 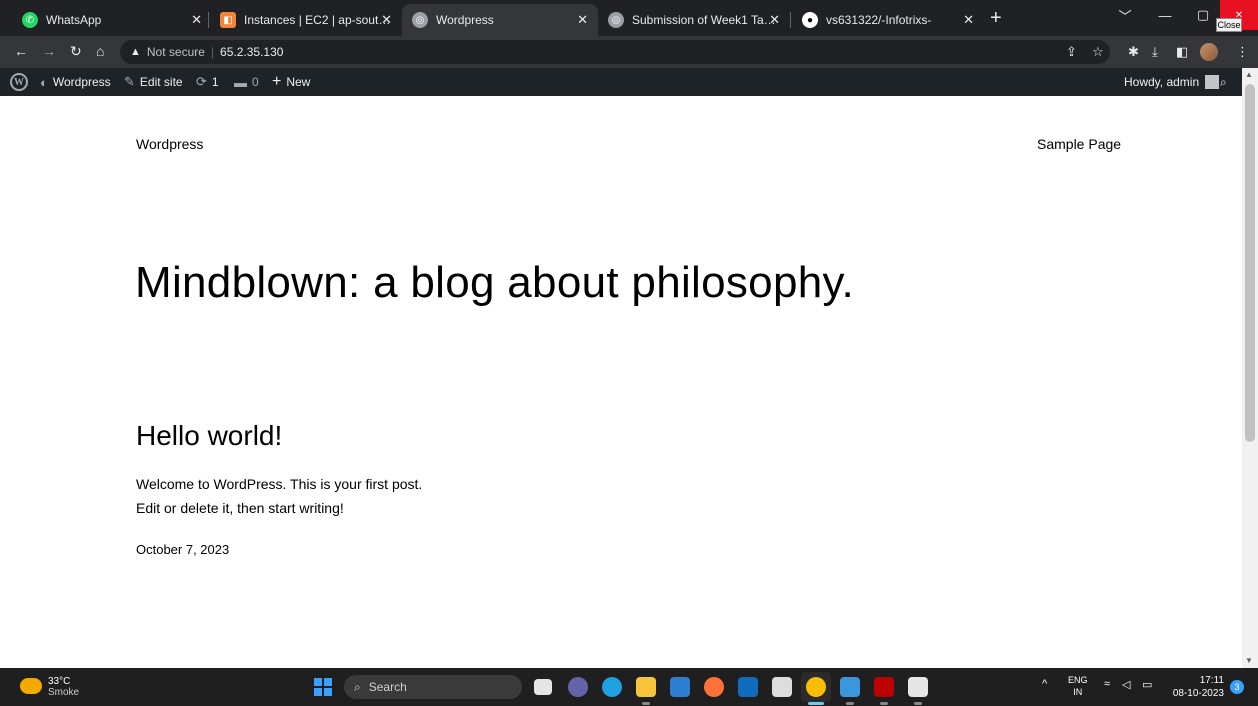 What do you see at coordinates (1078, 680) in the screenshot?
I see `lang-top: ENG` at bounding box center [1078, 680].